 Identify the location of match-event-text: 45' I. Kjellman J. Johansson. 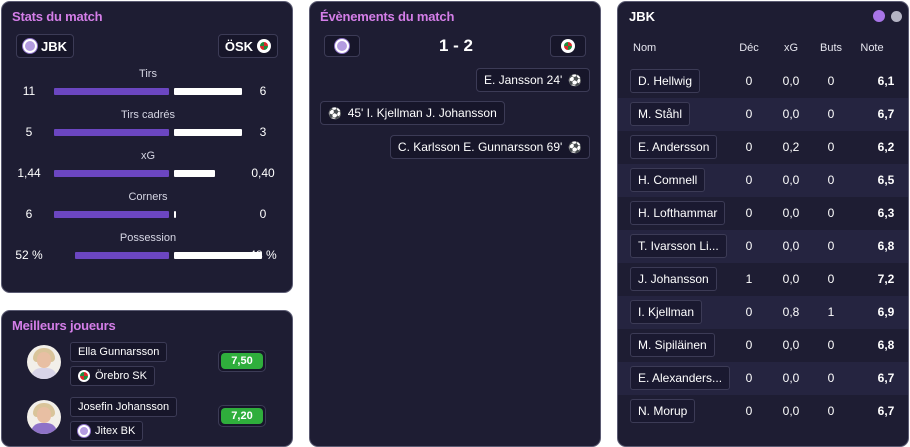
(422, 113).